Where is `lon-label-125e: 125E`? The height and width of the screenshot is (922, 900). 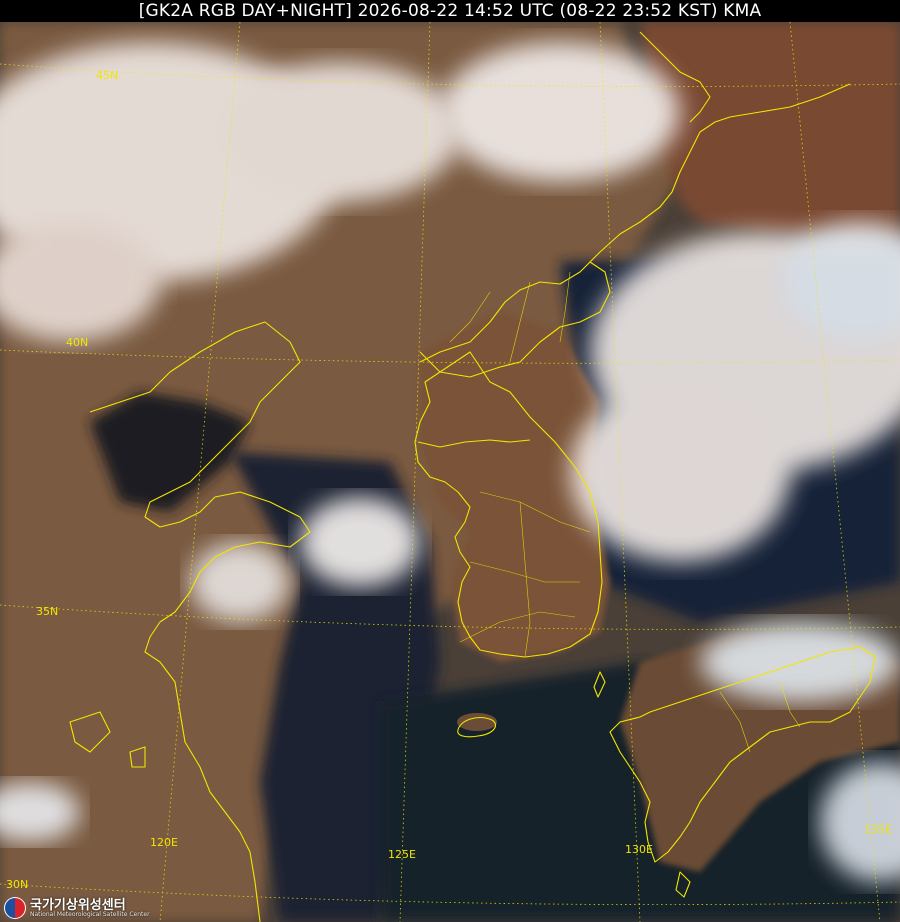
lon-label-125e: 125E is located at coordinates (402, 854).